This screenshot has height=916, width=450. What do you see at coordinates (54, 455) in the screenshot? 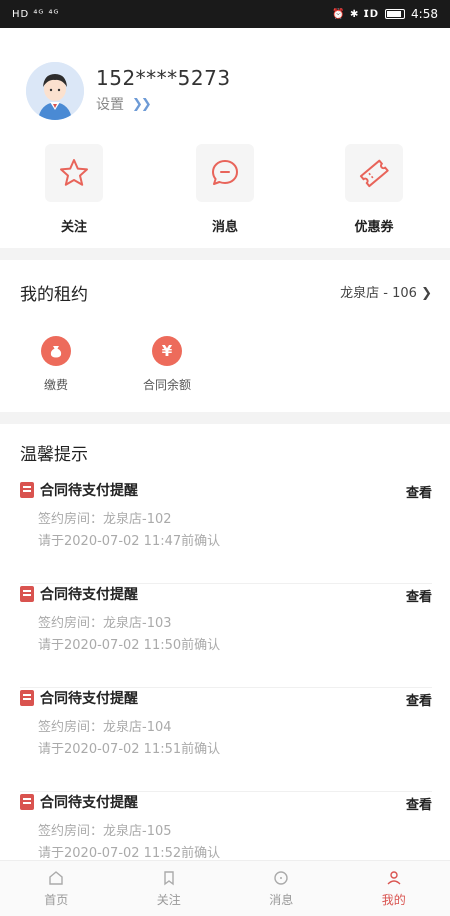
I see `tips-section-title: 温馨提示` at bounding box center [54, 455].